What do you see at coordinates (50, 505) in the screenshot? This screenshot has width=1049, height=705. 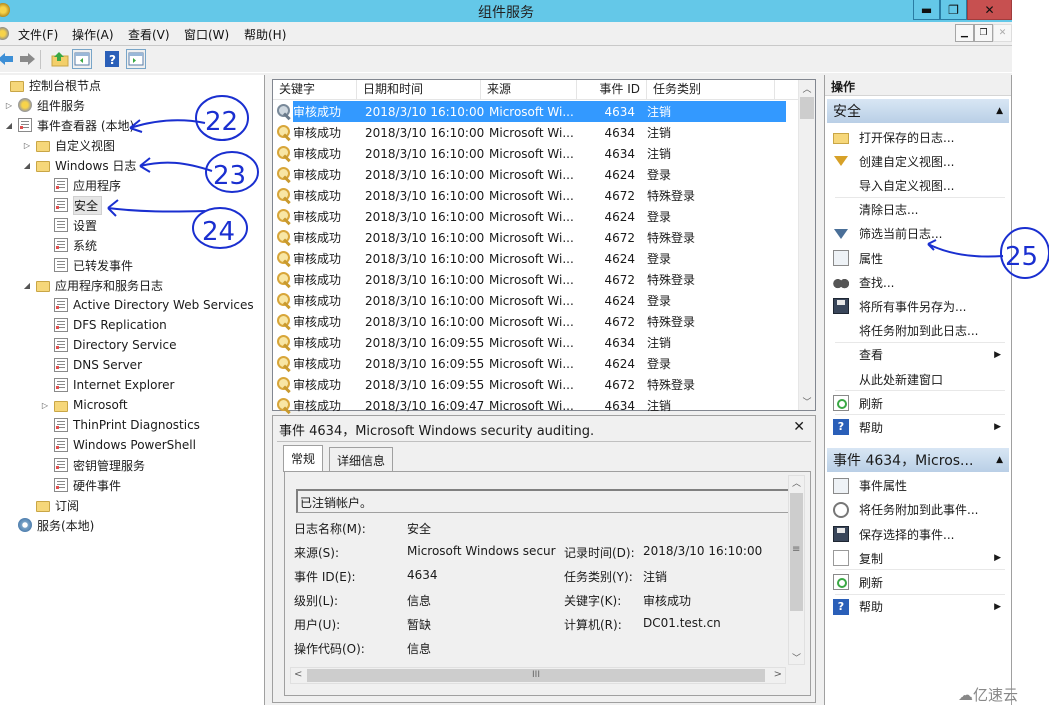 I see `tree-item: 订阅` at bounding box center [50, 505].